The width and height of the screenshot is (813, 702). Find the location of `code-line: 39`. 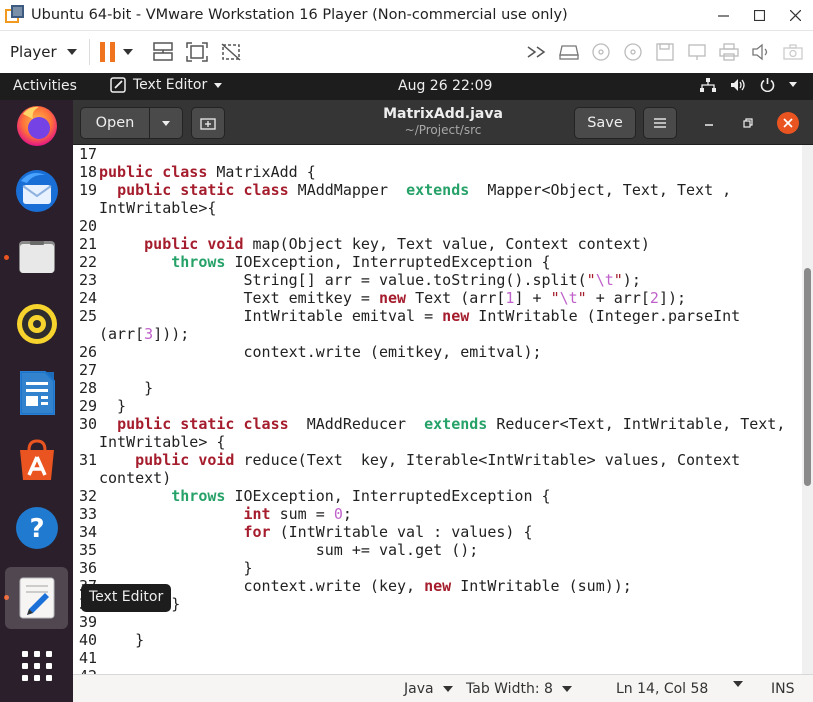

code-line: 39 is located at coordinates (429, 622).